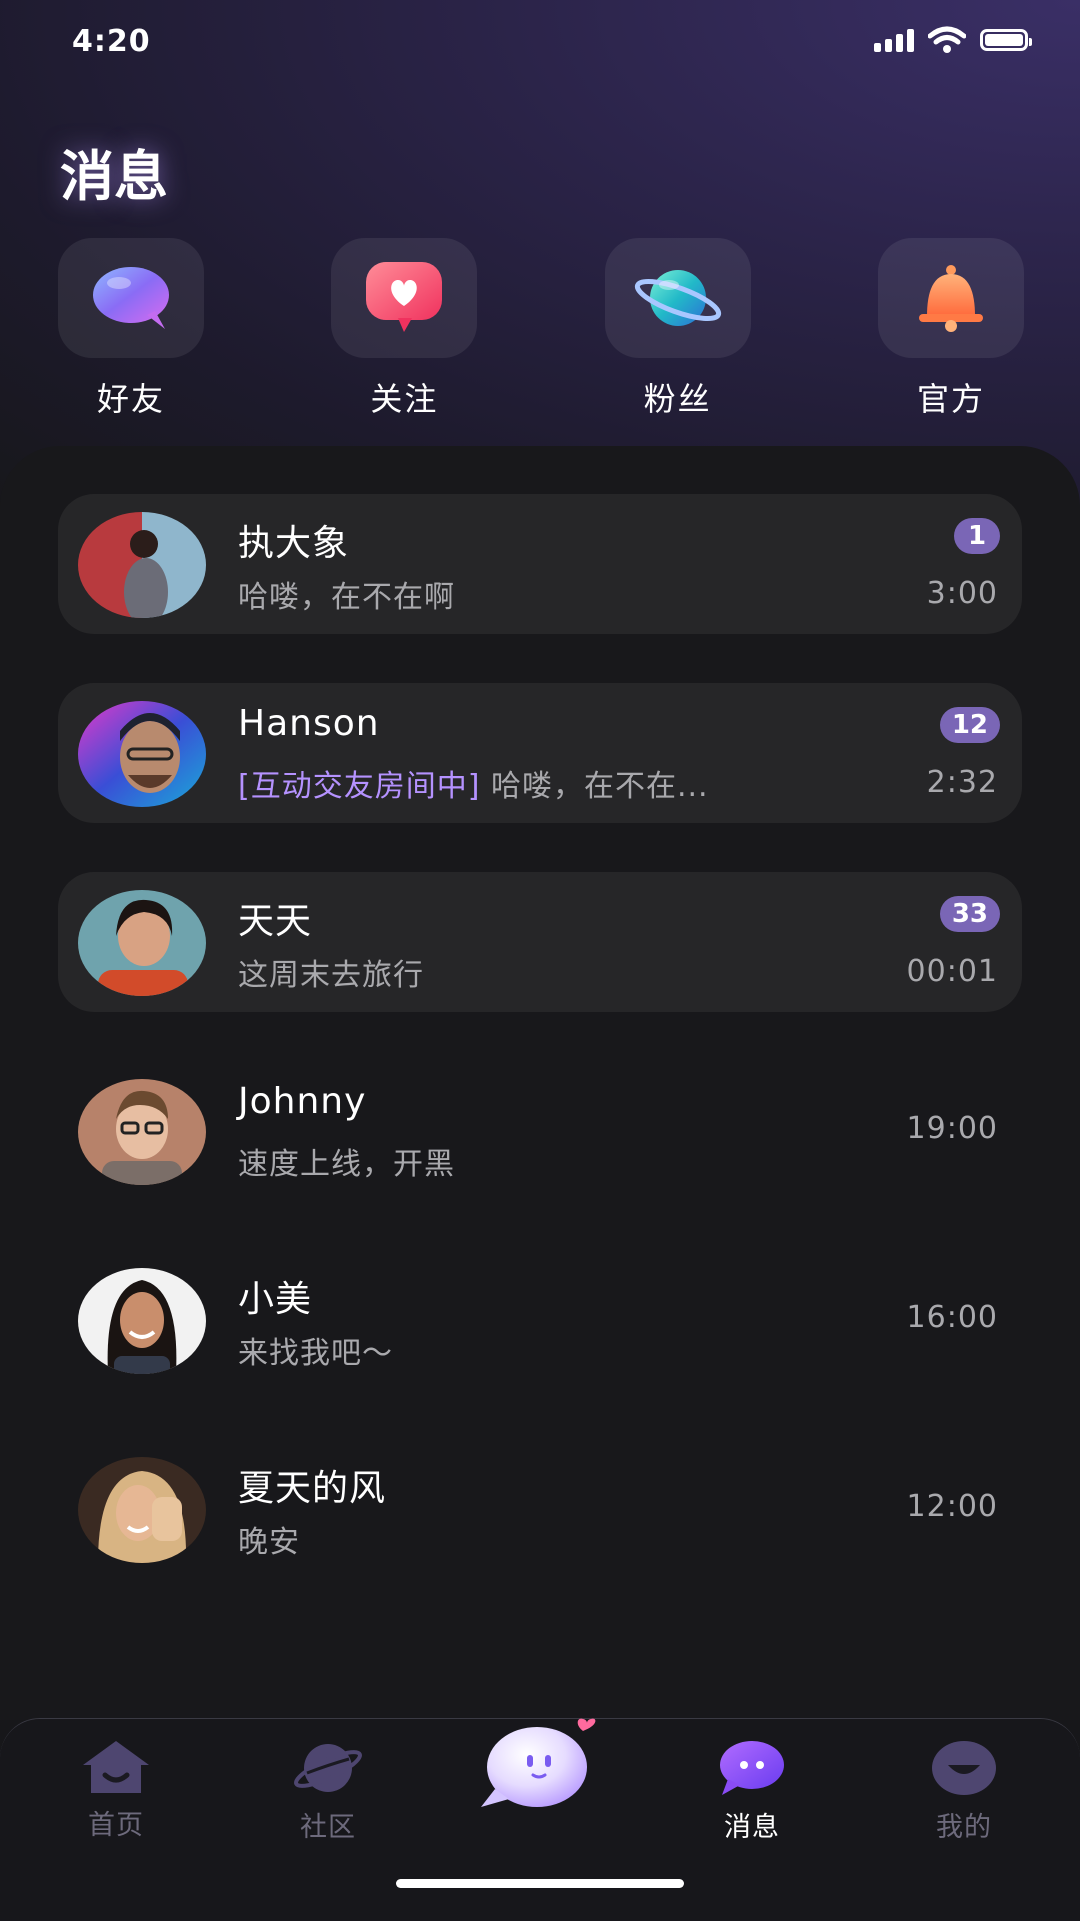  Describe the element at coordinates (962, 593) in the screenshot. I see `chat-time: 3:00` at that location.